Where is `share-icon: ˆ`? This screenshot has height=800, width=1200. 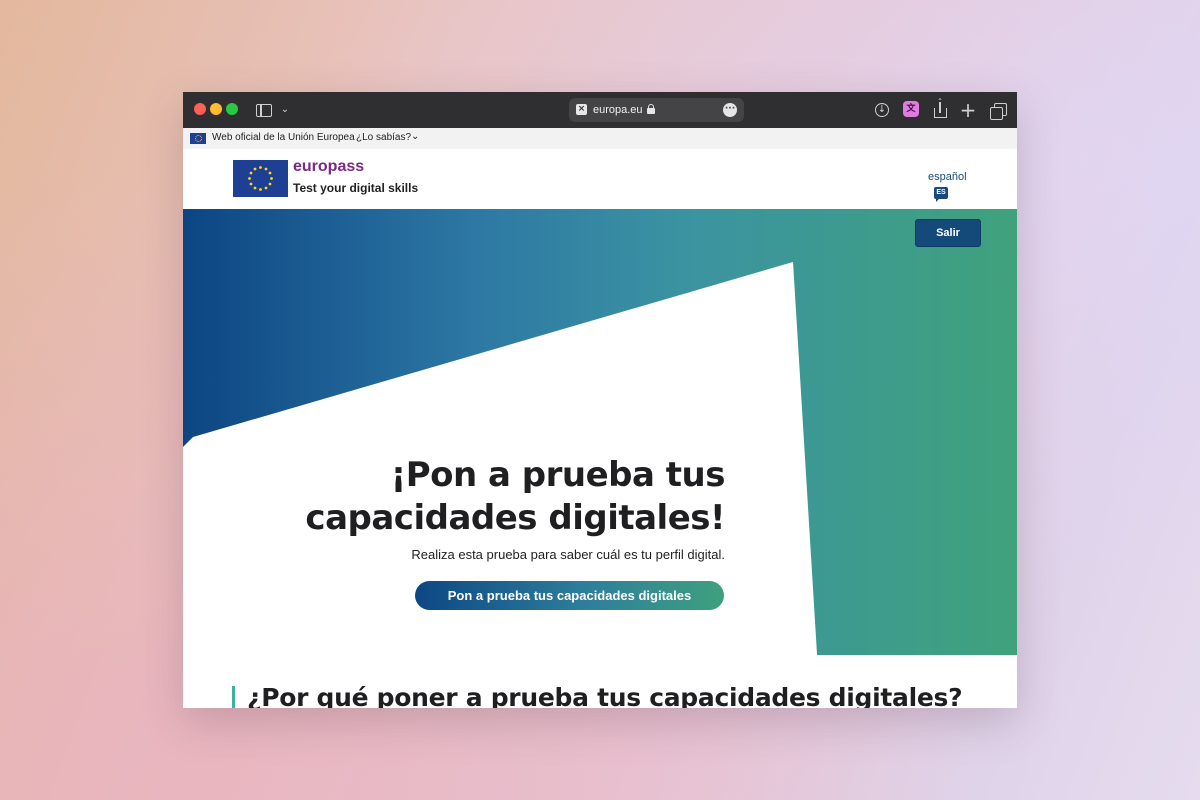
share-icon: ˆ is located at coordinates (940, 109).